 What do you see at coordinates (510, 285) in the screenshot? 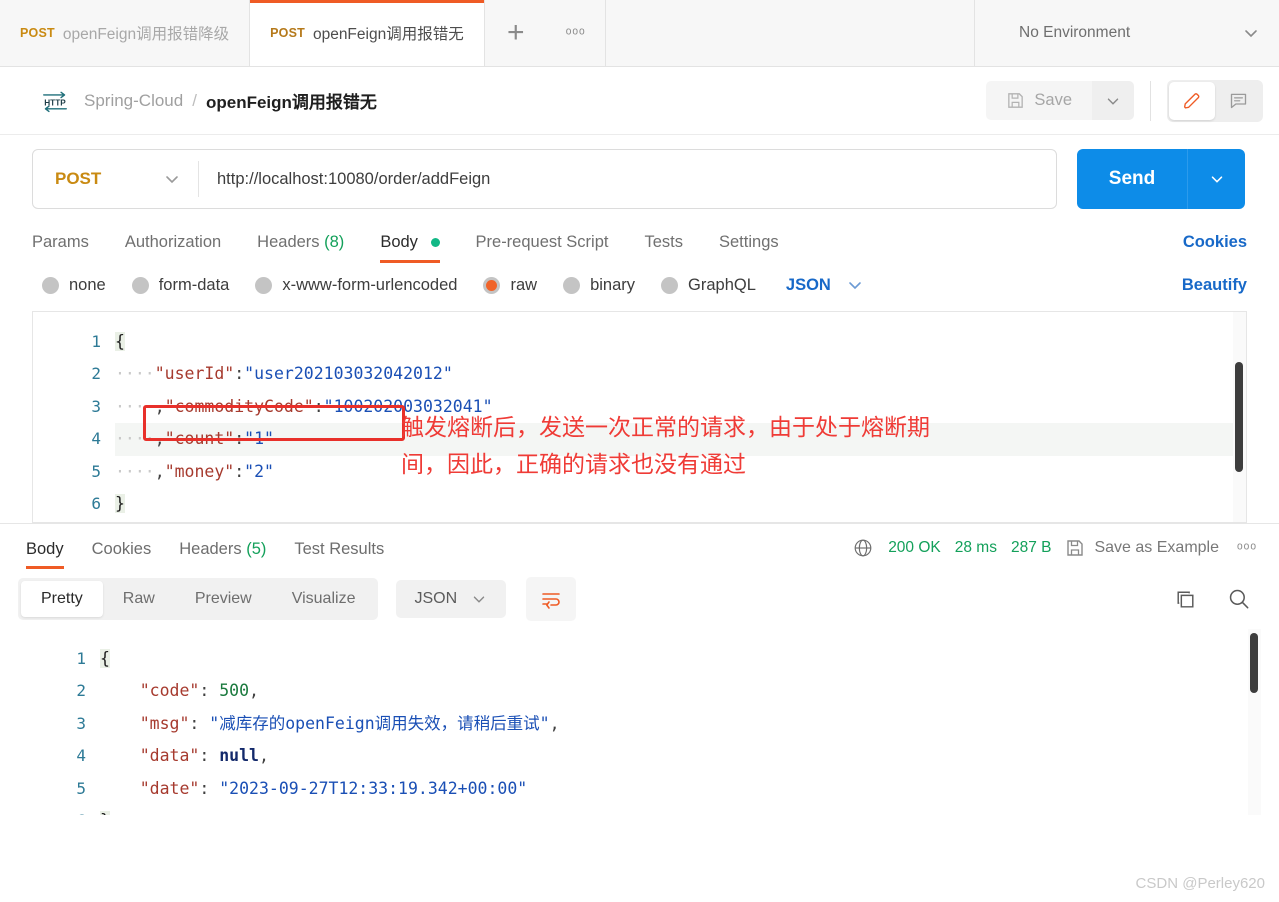
I see `body-type-raw: raw` at bounding box center [510, 285].